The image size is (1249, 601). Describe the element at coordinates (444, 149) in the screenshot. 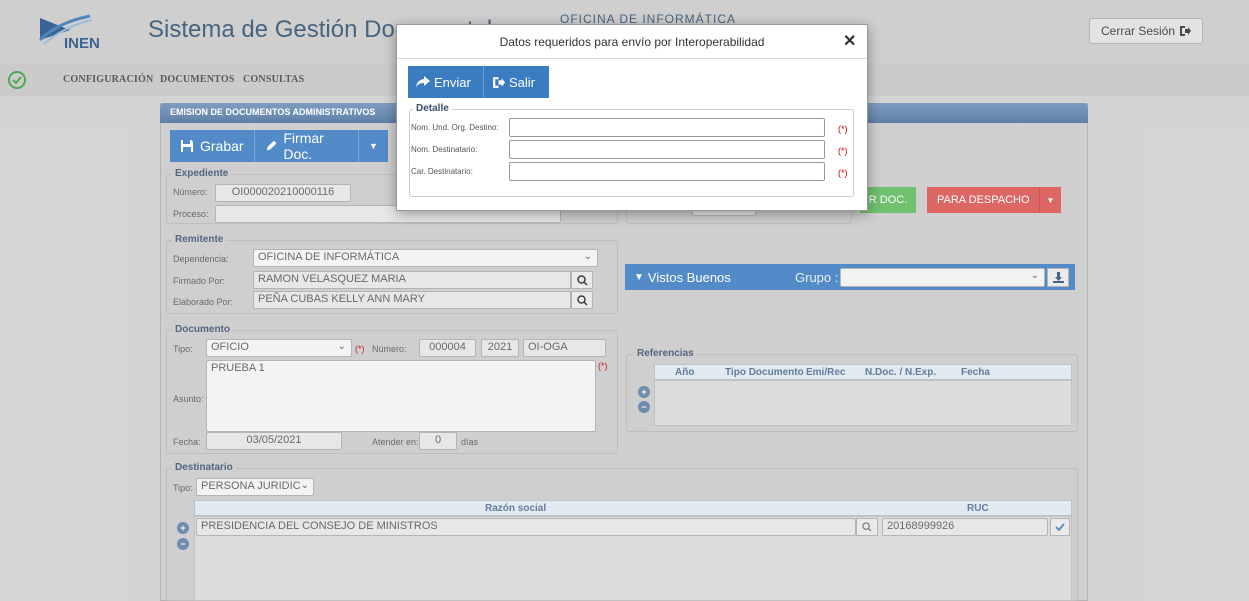

I see `nom-destinatario-label: Nom. Destinatario:` at that location.